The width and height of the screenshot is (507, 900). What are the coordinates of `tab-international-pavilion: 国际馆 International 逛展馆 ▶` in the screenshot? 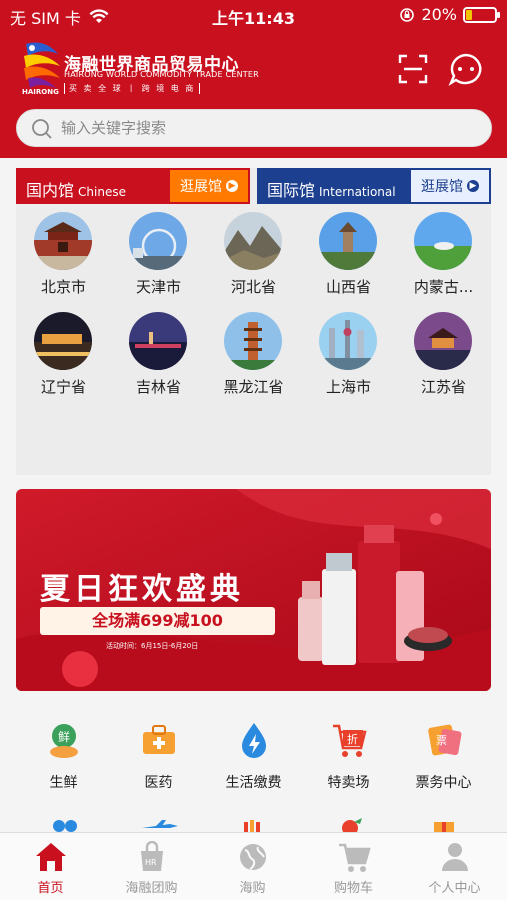 It's located at (374, 186).